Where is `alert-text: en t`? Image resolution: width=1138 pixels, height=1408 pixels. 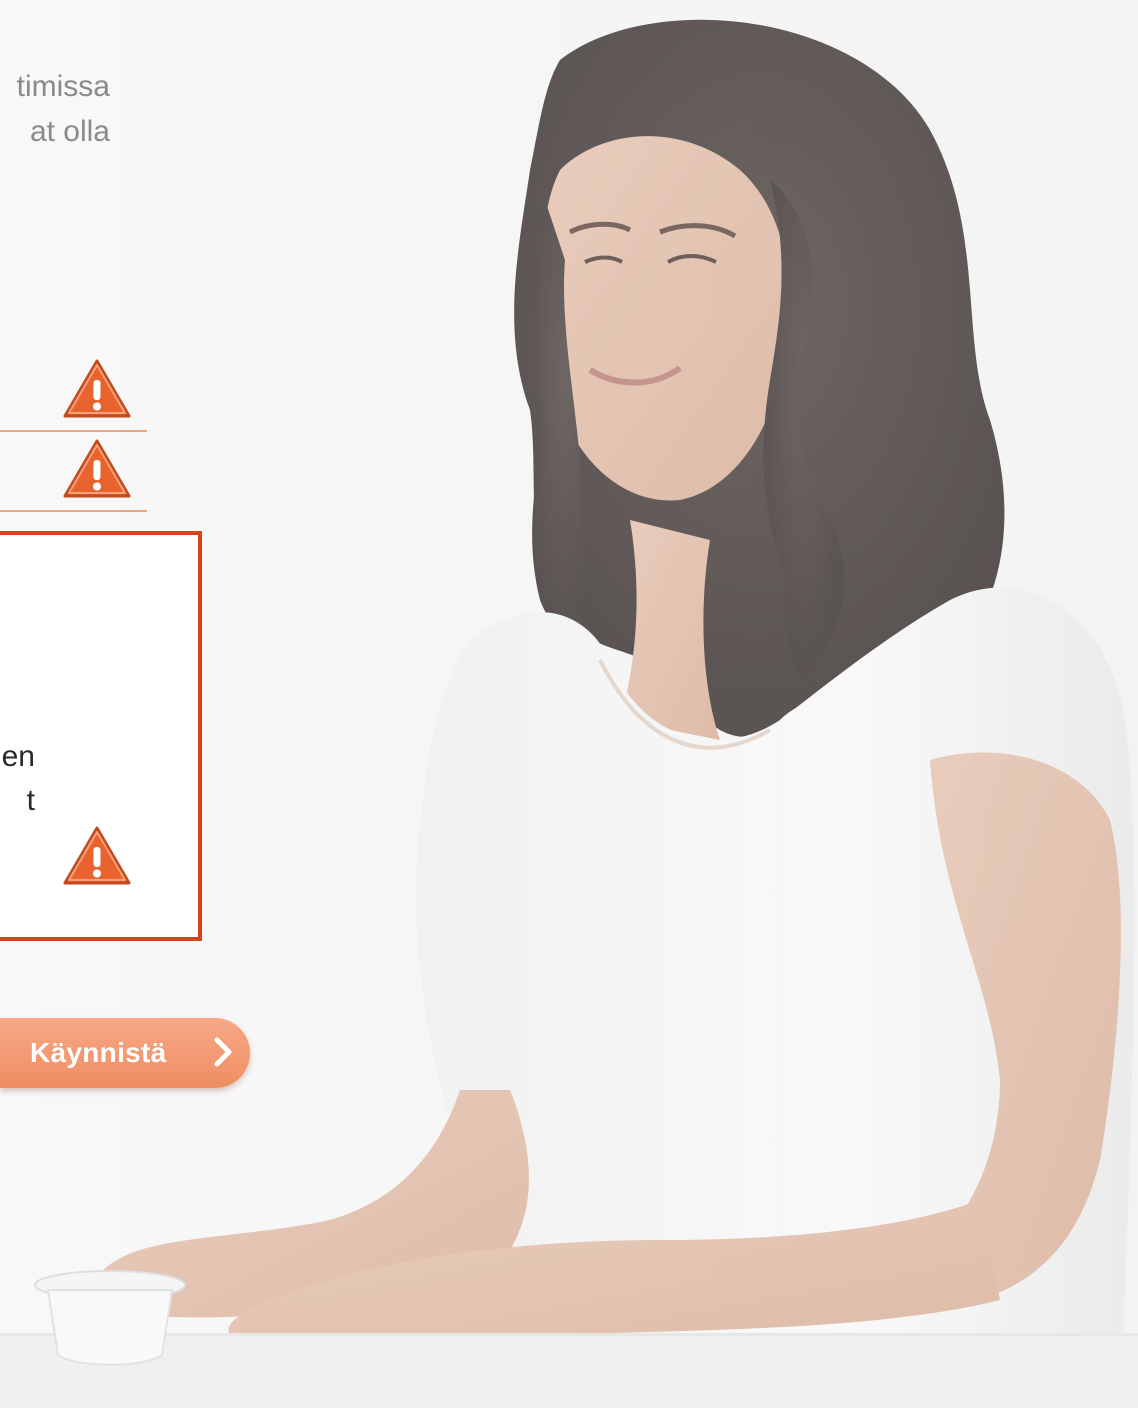 alert-text: en t is located at coordinates (17, 779).